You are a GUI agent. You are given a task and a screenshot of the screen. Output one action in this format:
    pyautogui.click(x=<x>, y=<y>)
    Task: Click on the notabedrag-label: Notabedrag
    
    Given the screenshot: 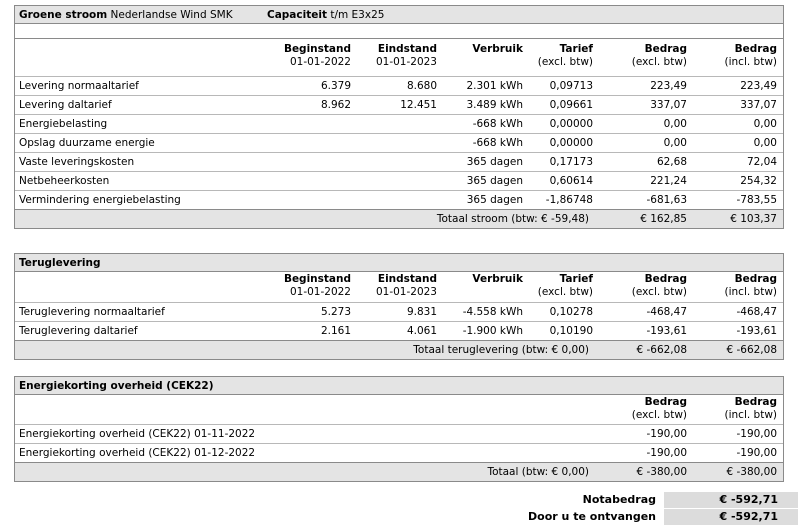 What is the action you would take?
    pyautogui.click(x=619, y=499)
    